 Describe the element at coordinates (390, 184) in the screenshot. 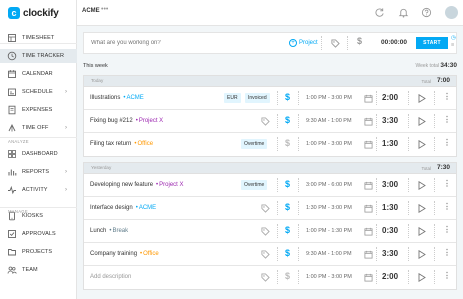

I see `entry-duration: 3:00` at that location.